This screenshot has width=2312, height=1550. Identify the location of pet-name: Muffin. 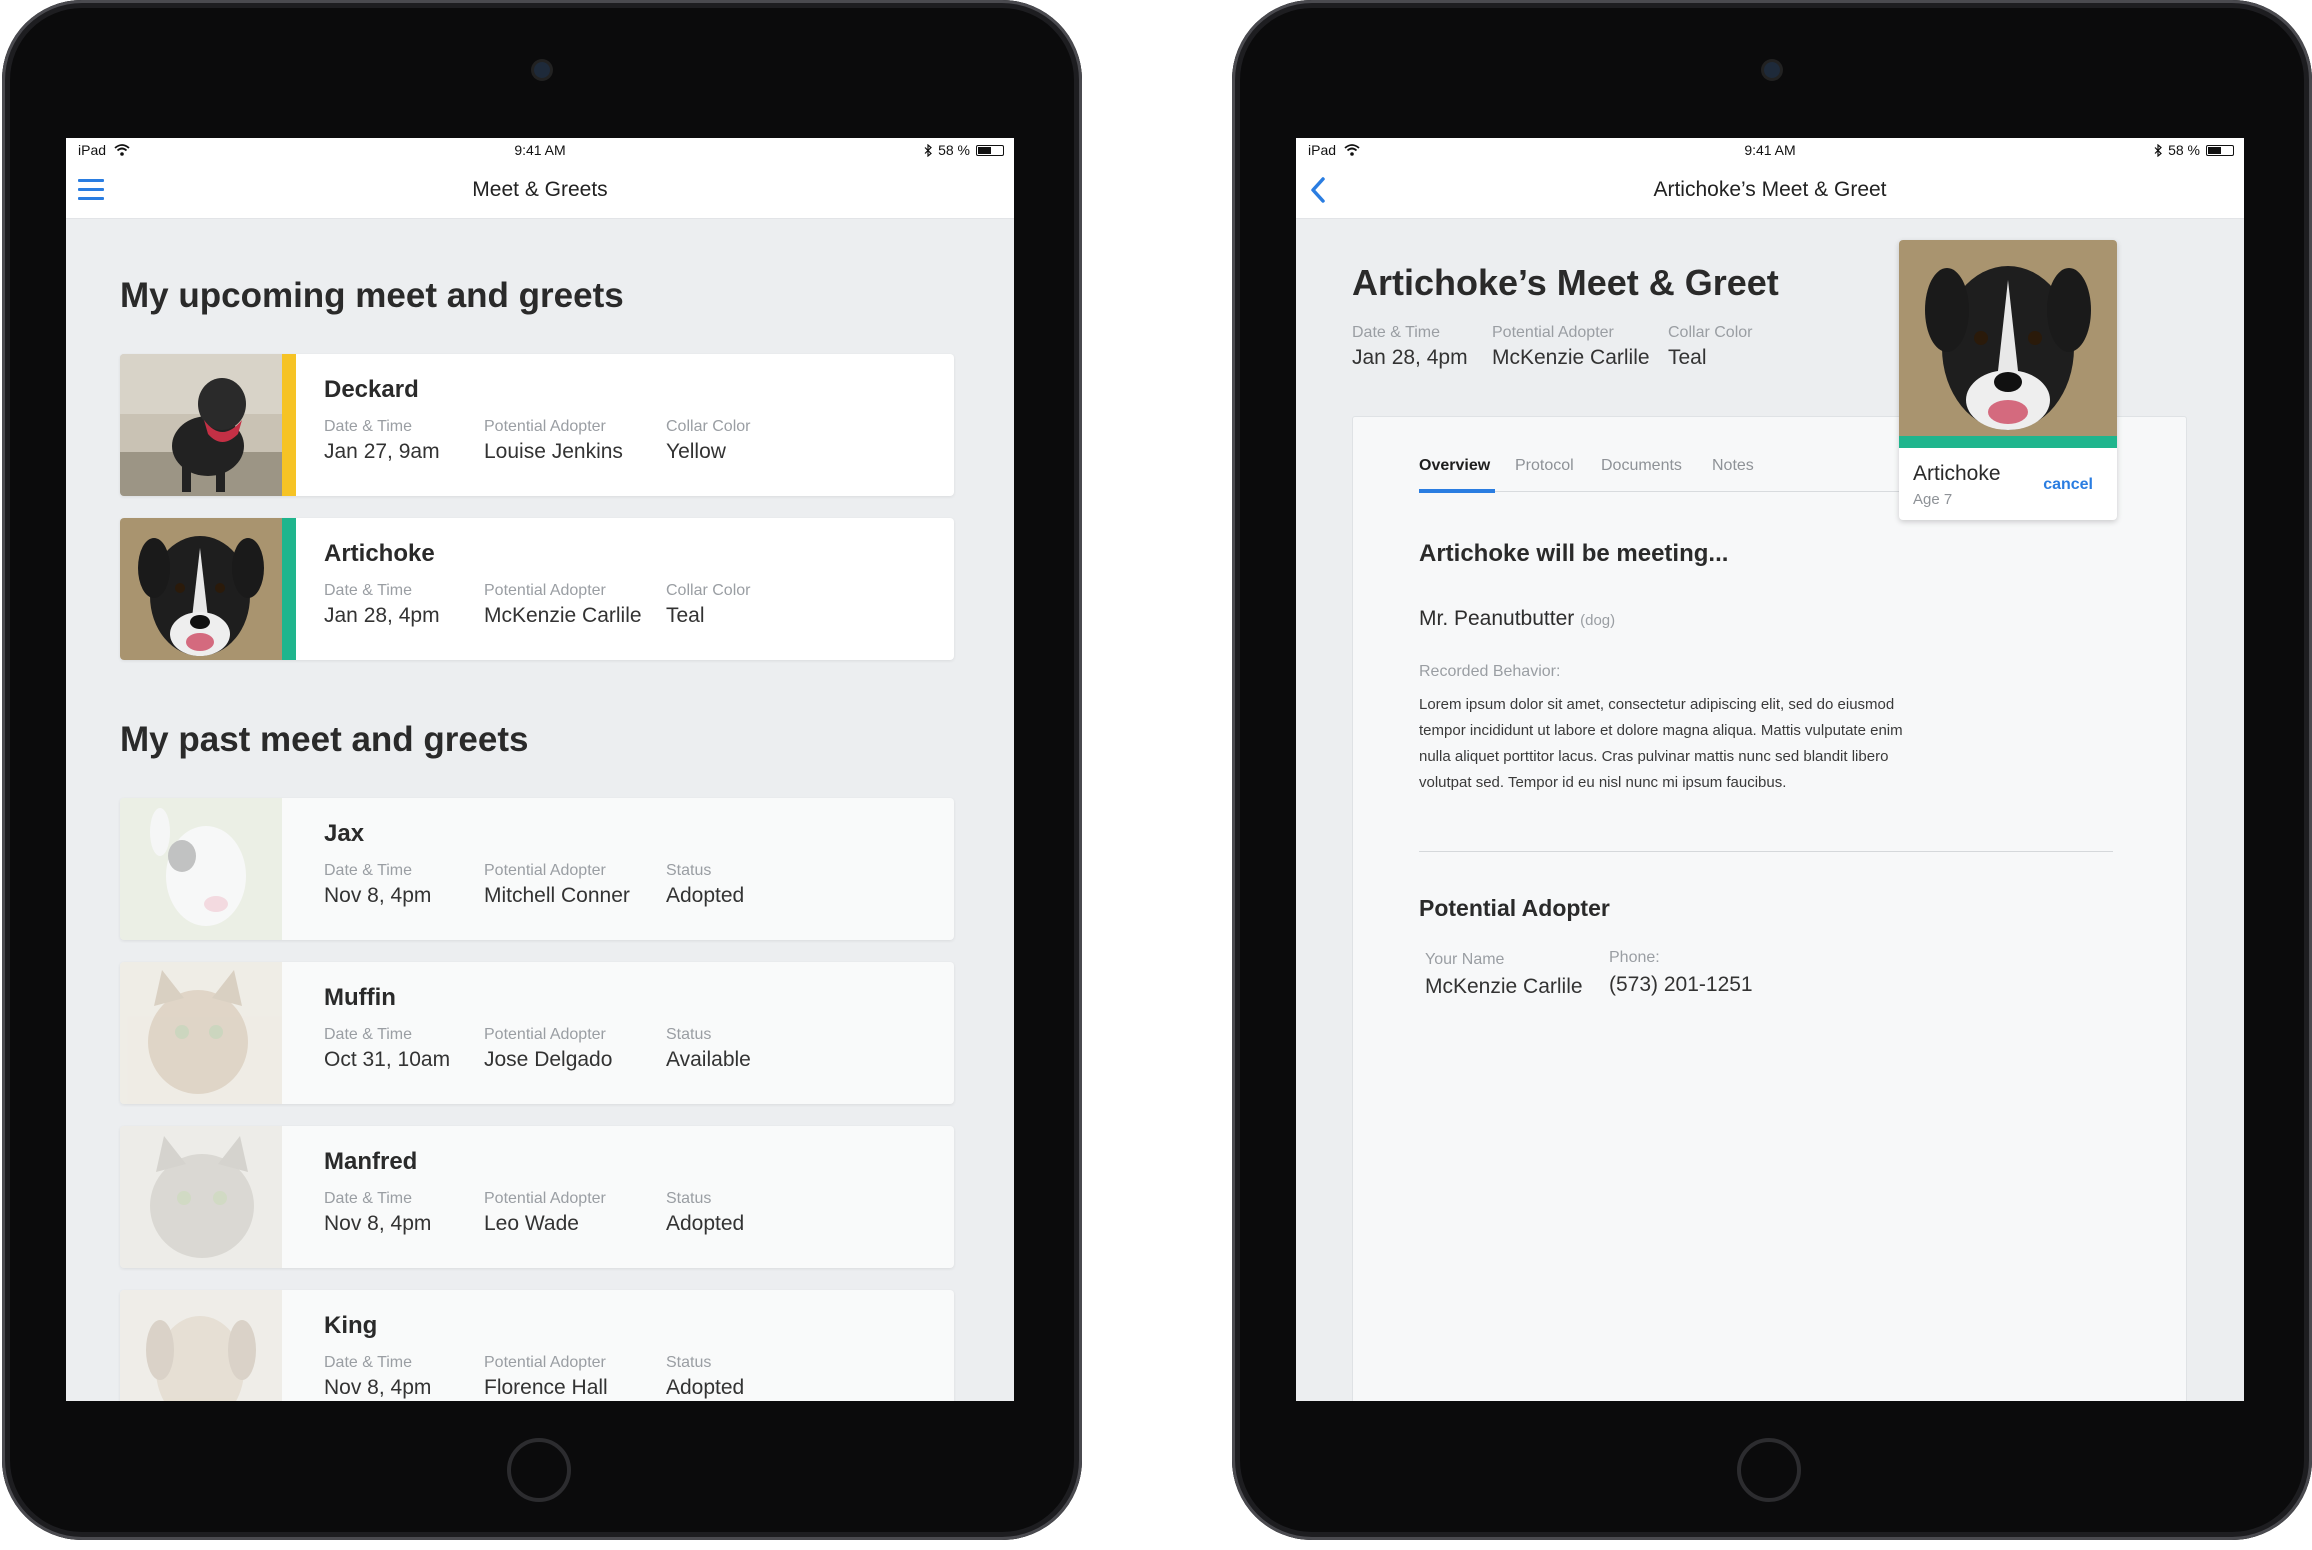
(360, 997).